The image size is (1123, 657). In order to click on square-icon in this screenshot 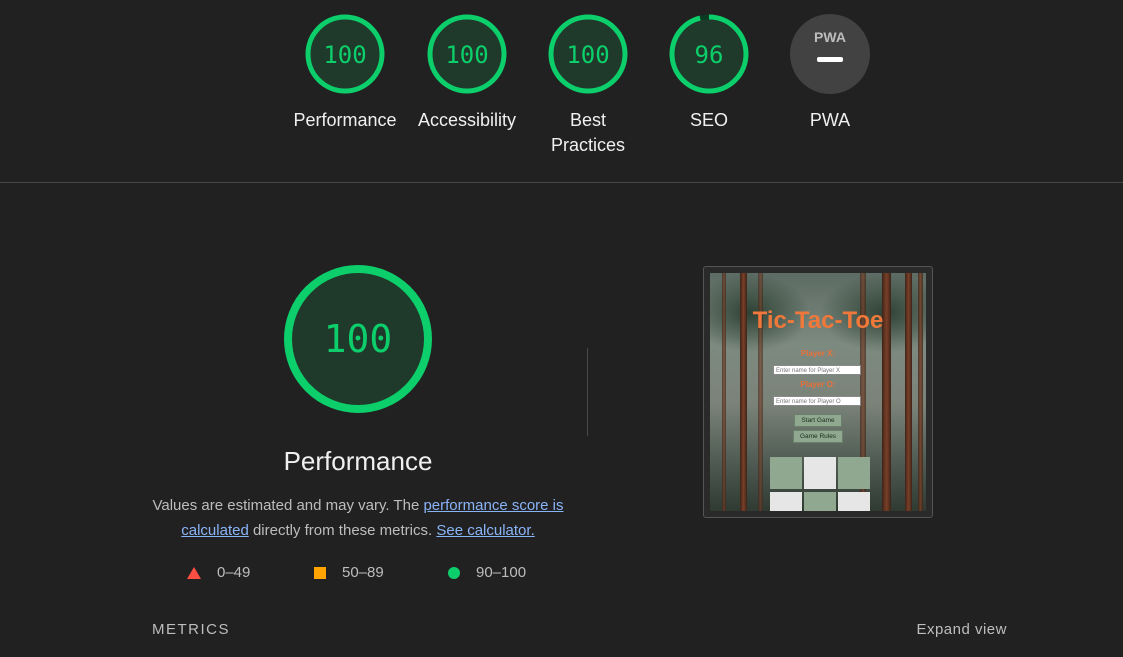, I will do `click(320, 572)`.